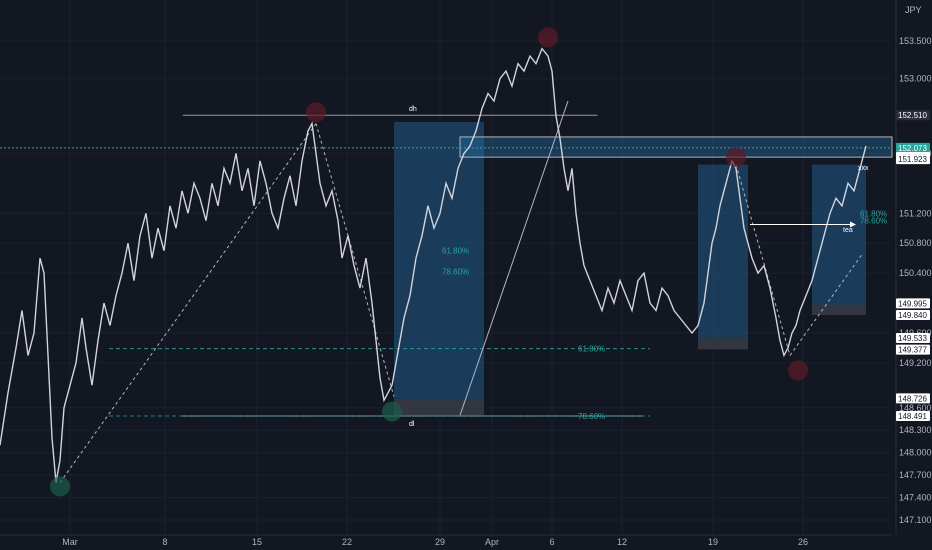 This screenshot has height=550, width=932. I want to click on x-tick-label: 12, so click(622, 542).